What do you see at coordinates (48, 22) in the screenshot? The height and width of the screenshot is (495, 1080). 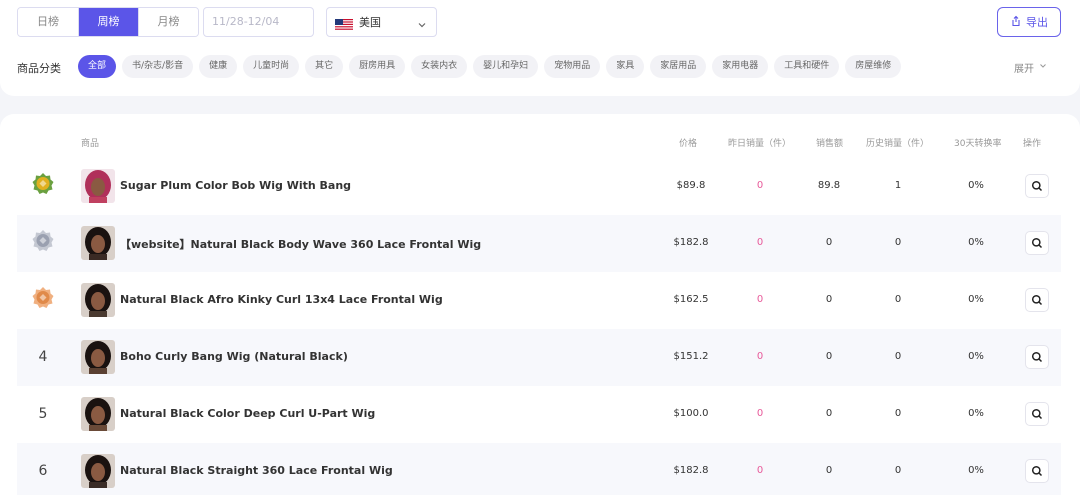 I see `tab-daily: 日榜` at bounding box center [48, 22].